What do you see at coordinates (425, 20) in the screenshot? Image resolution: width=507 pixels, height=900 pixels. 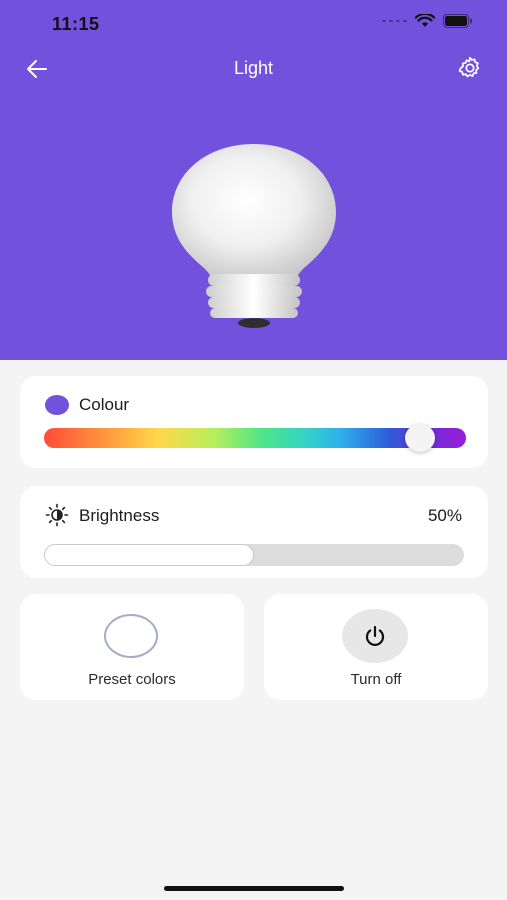 I see `wifi-icon` at bounding box center [425, 20].